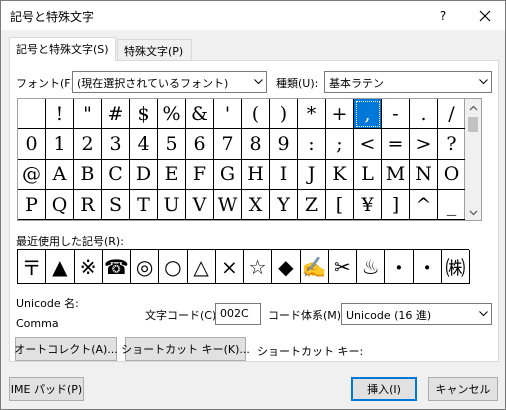 The image size is (506, 410). Describe the element at coordinates (284, 144) in the screenshot. I see `symbol-cell: 9` at that location.